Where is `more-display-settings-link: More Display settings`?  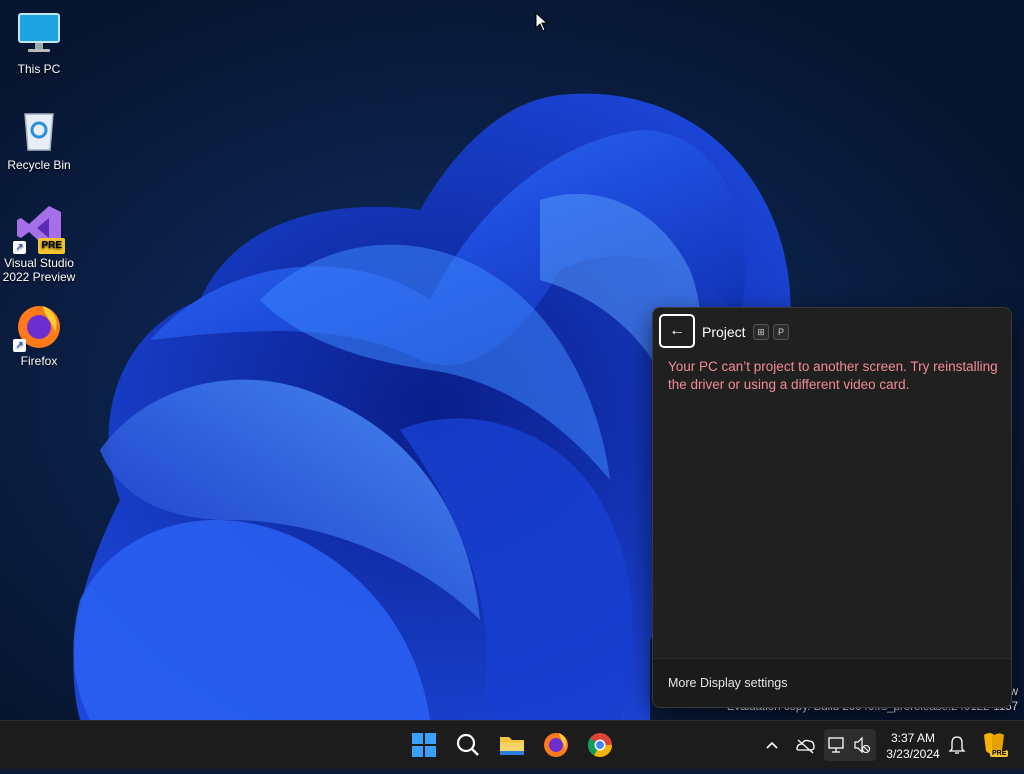 more-display-settings-link: More Display settings is located at coordinates (728, 683).